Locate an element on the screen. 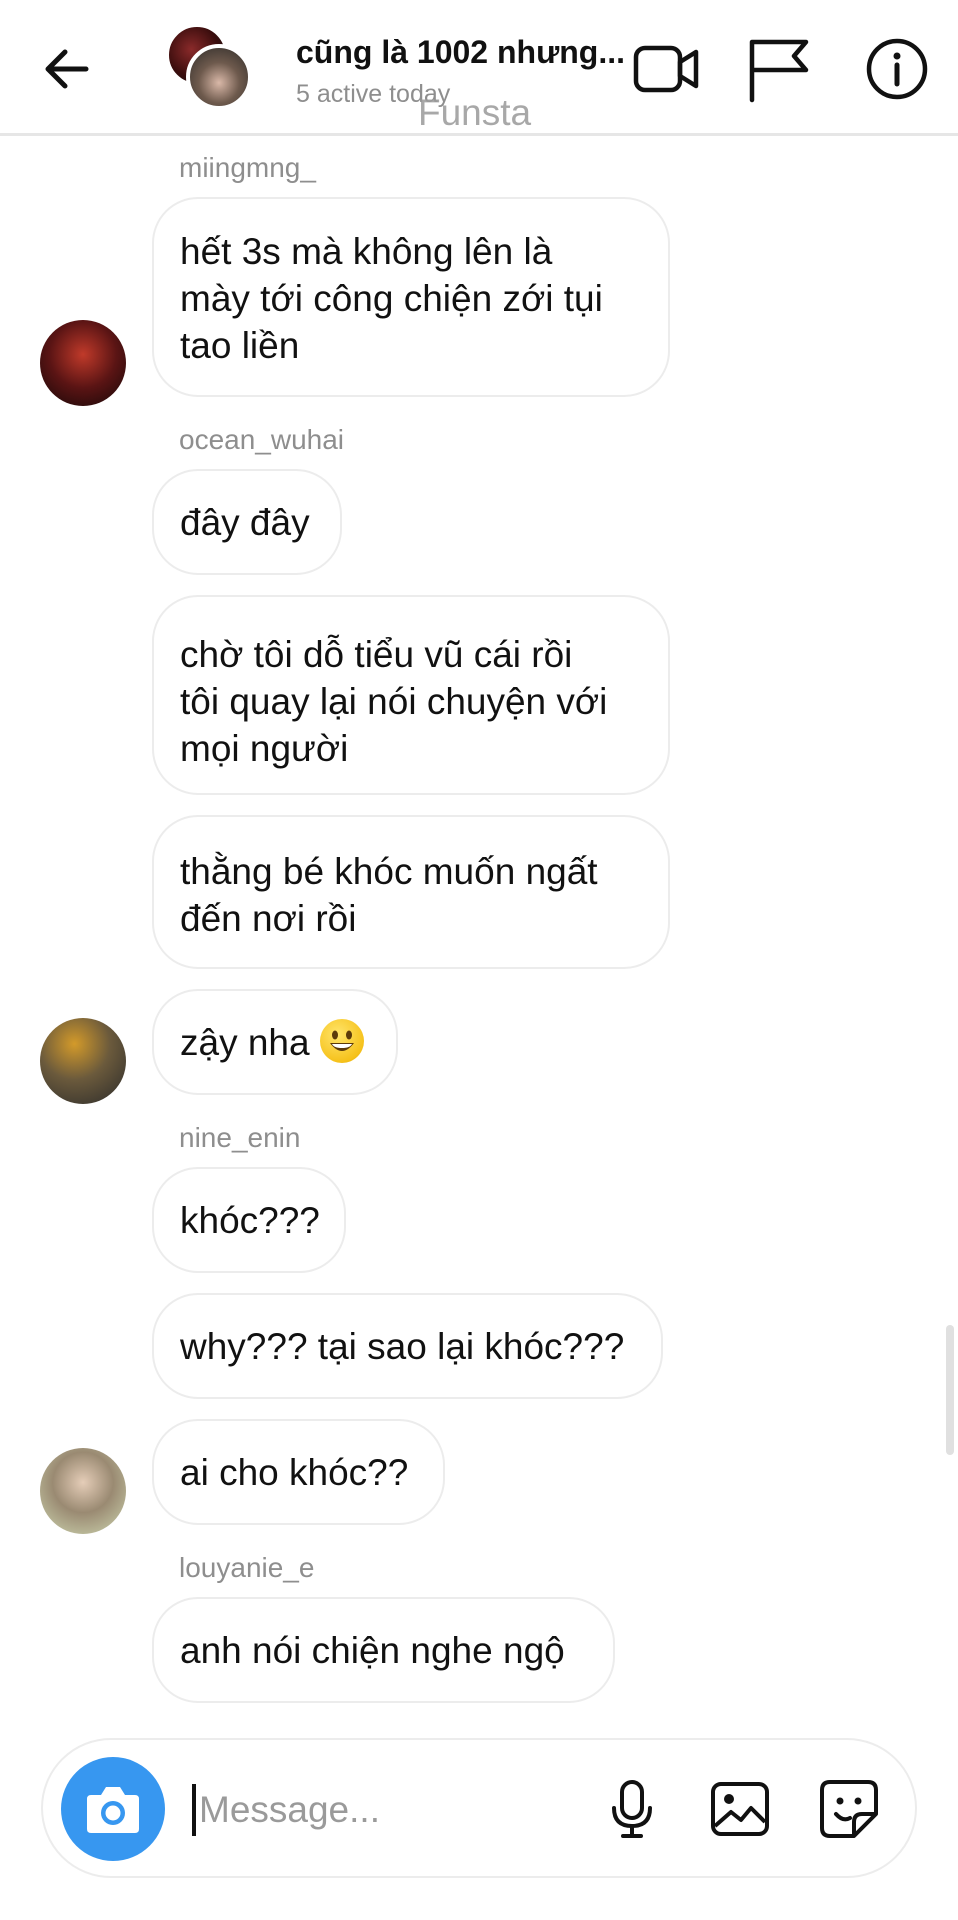  gallery-button is located at coordinates (740, 1809).